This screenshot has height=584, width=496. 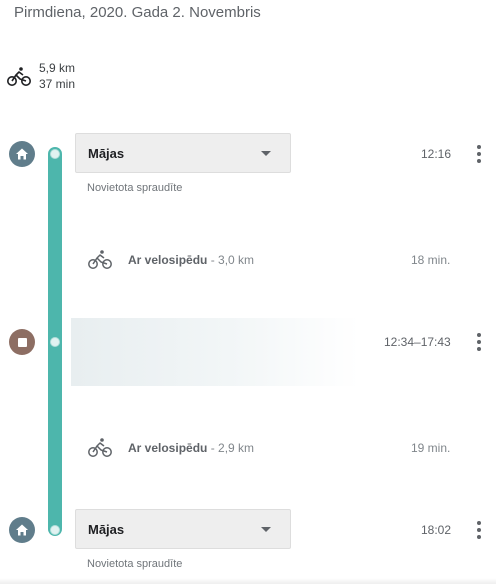 What do you see at coordinates (137, 12) in the screenshot?
I see `page-title: Pirmdiena, 2020. Gada 2. Novembris` at bounding box center [137, 12].